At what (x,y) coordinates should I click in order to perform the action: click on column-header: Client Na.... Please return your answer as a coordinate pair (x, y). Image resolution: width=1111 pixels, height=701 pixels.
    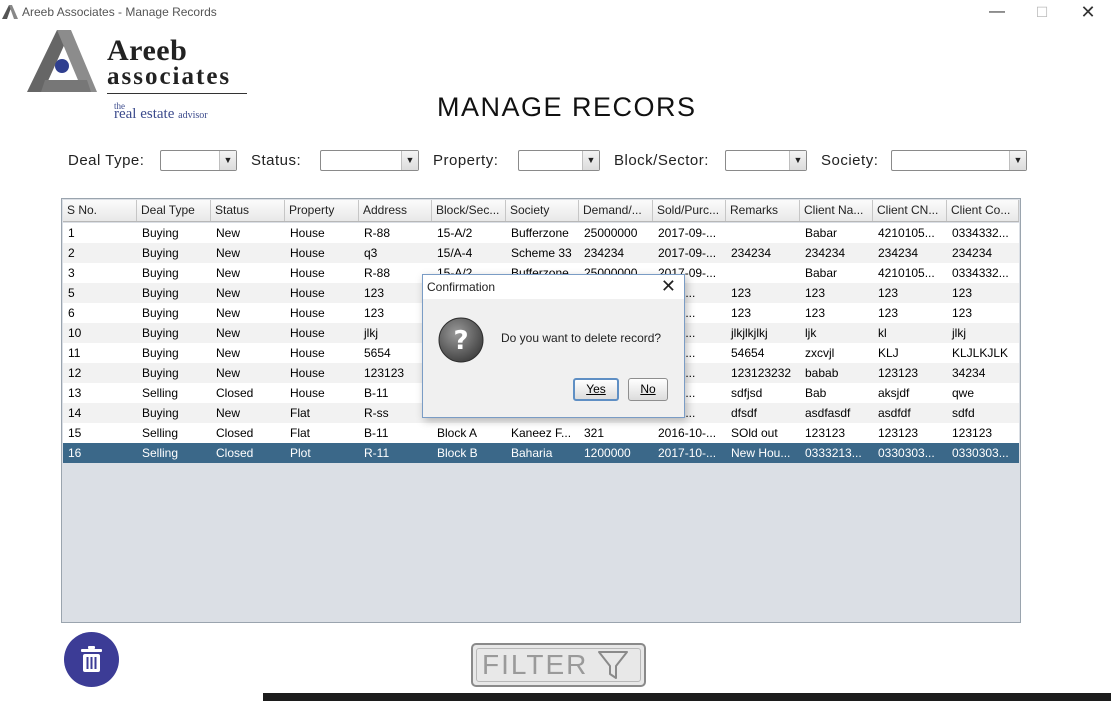
    Looking at the image, I should click on (836, 210).